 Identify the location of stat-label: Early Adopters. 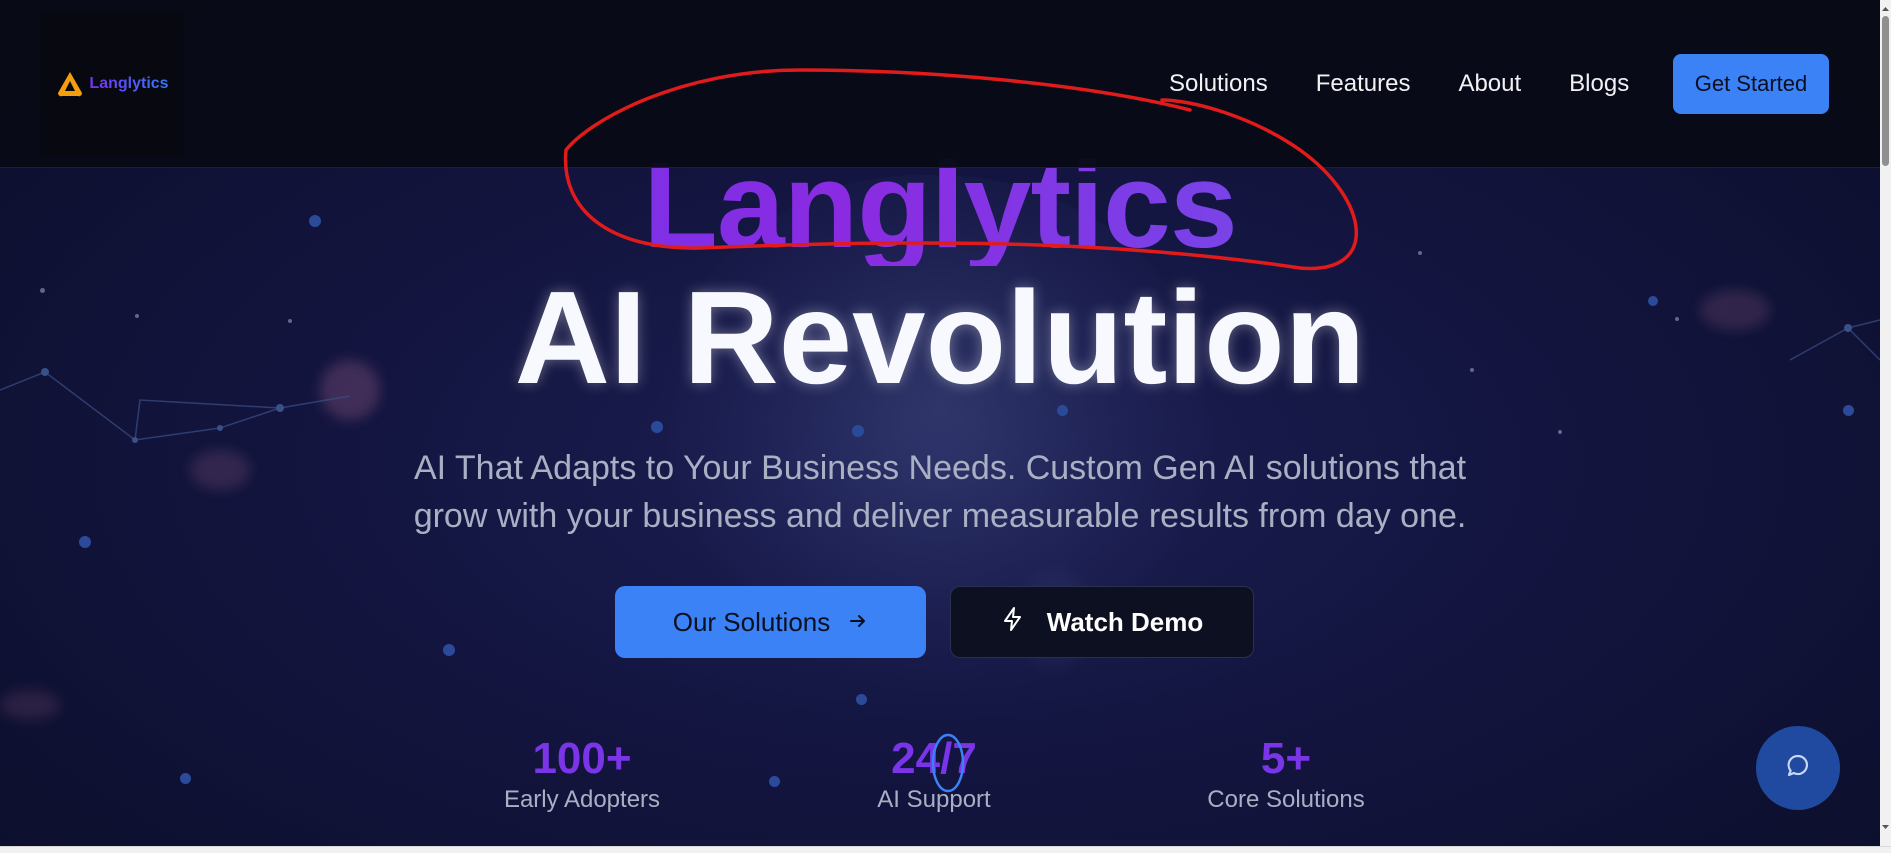
(582, 799).